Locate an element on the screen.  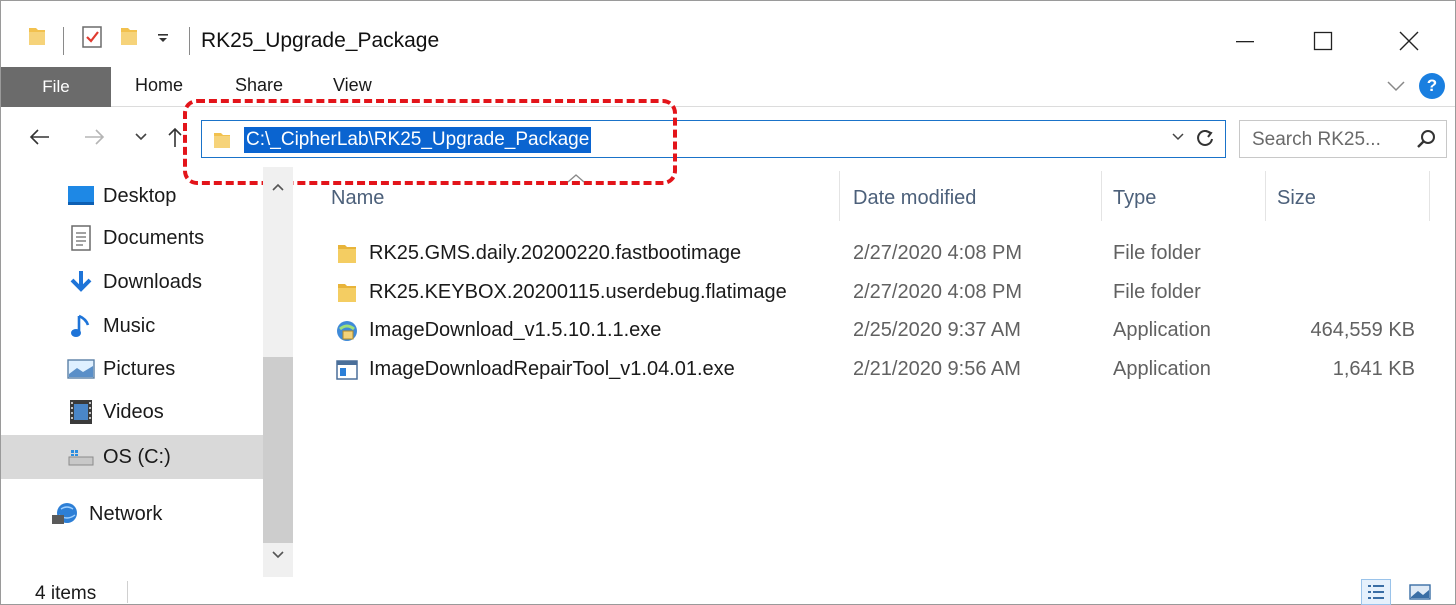
sidebar-item-network: Network is located at coordinates (132, 514).